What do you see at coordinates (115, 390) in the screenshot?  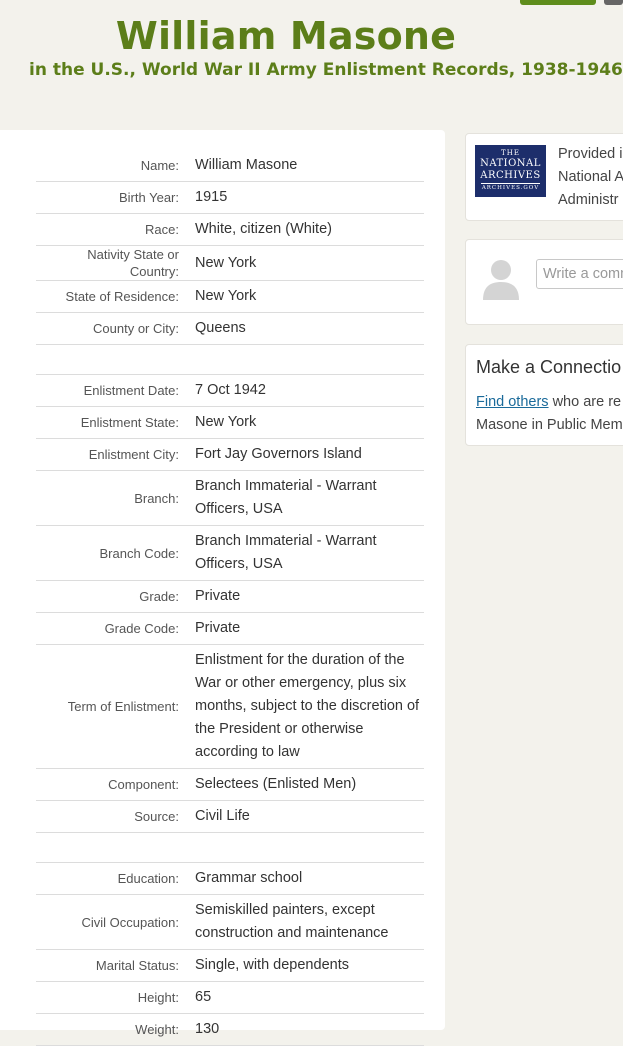 I see `record-label: Enlistment Date:` at bounding box center [115, 390].